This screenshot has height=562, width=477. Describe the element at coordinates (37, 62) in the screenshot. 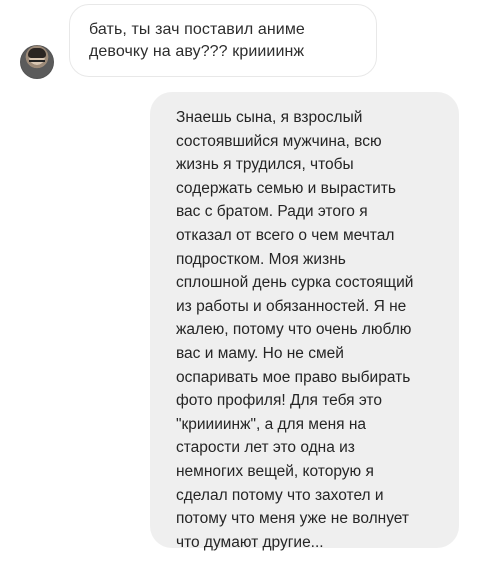

I see `user-avatar-icon` at that location.